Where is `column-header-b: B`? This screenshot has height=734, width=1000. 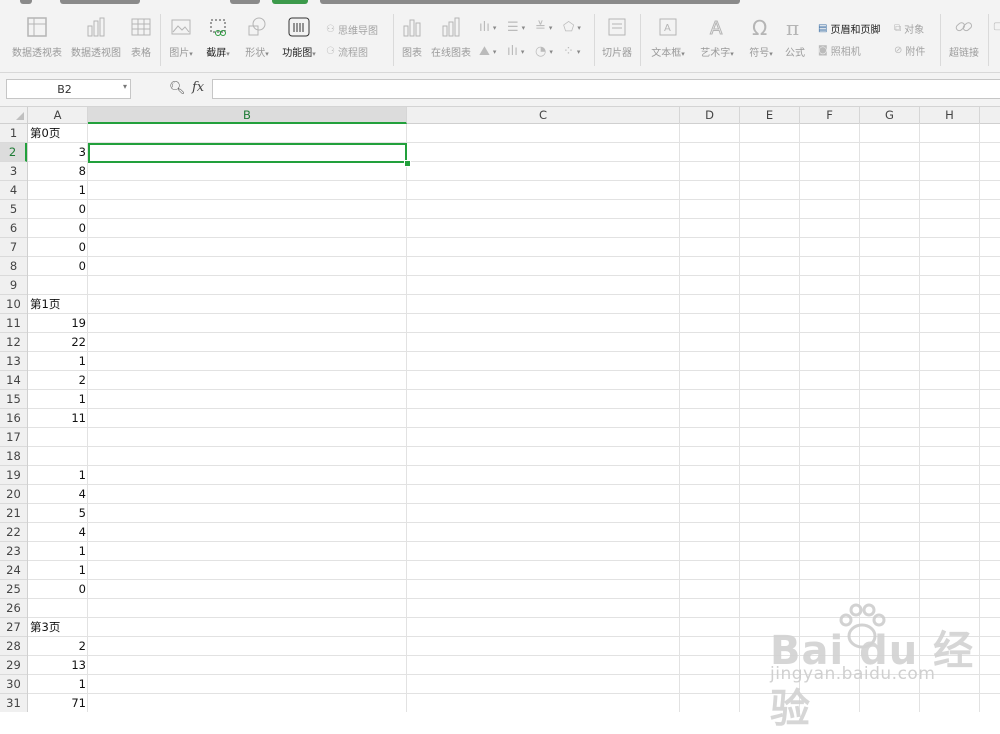
column-header-b: B is located at coordinates (247, 115).